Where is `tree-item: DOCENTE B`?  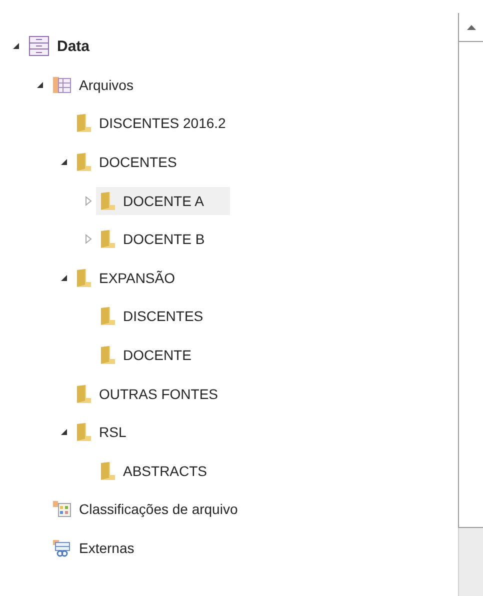 tree-item: DOCENTE B is located at coordinates (155, 239).